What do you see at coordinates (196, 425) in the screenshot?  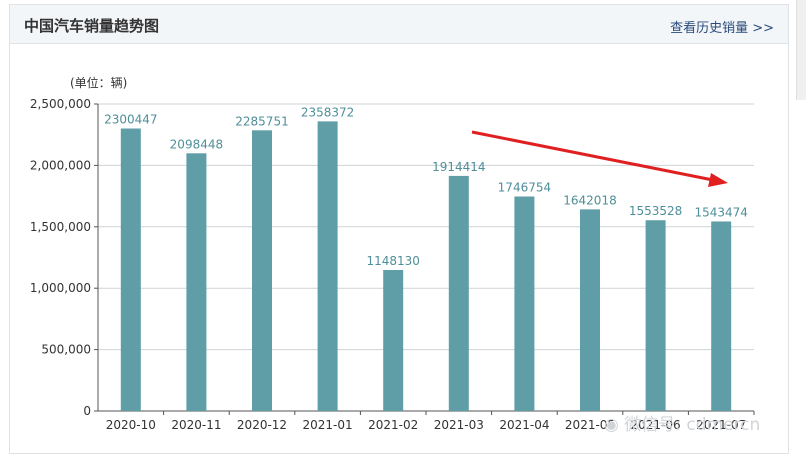 I see `x-tick-label: 2020-11` at bounding box center [196, 425].